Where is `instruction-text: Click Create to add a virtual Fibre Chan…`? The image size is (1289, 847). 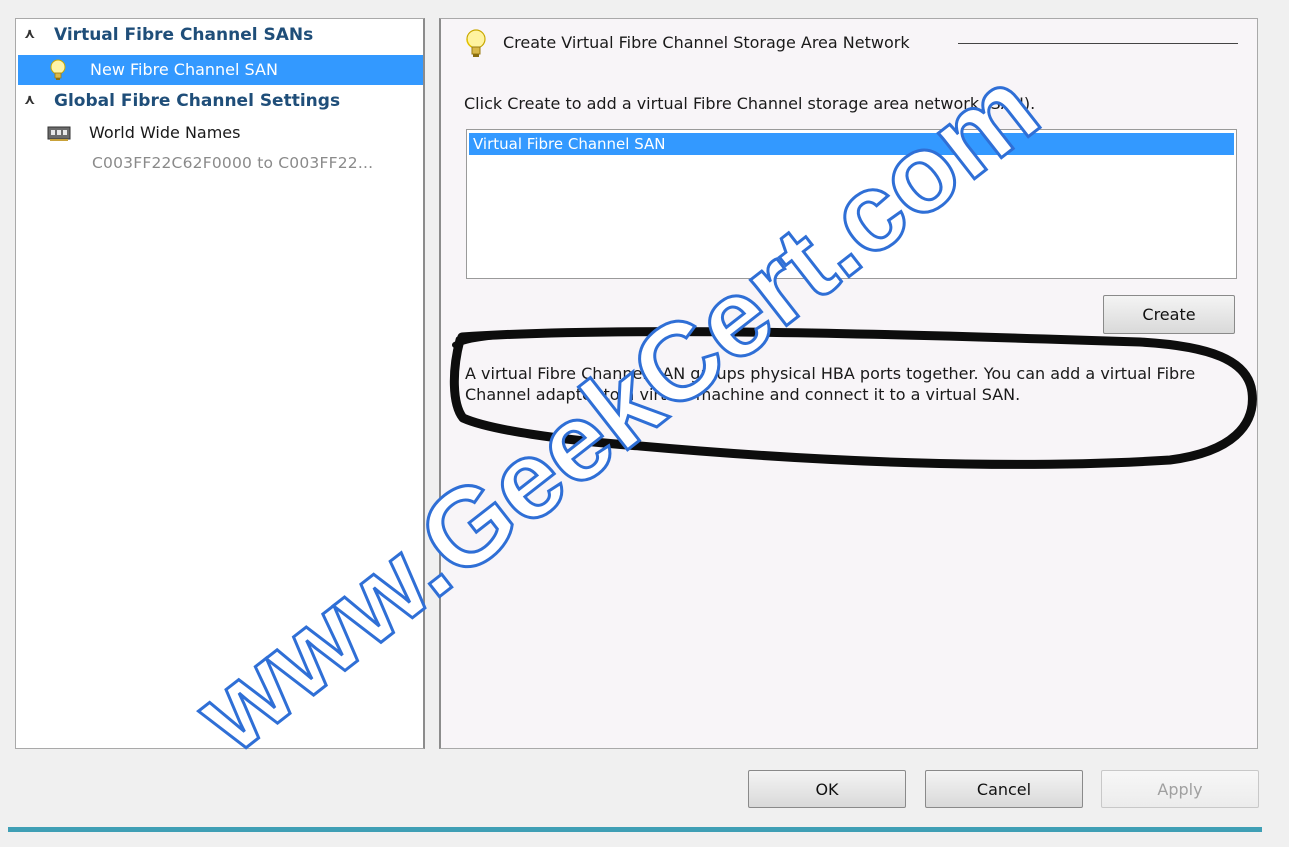
instruction-text: Click Create to add a virtual Fibre Chan… is located at coordinates (750, 103).